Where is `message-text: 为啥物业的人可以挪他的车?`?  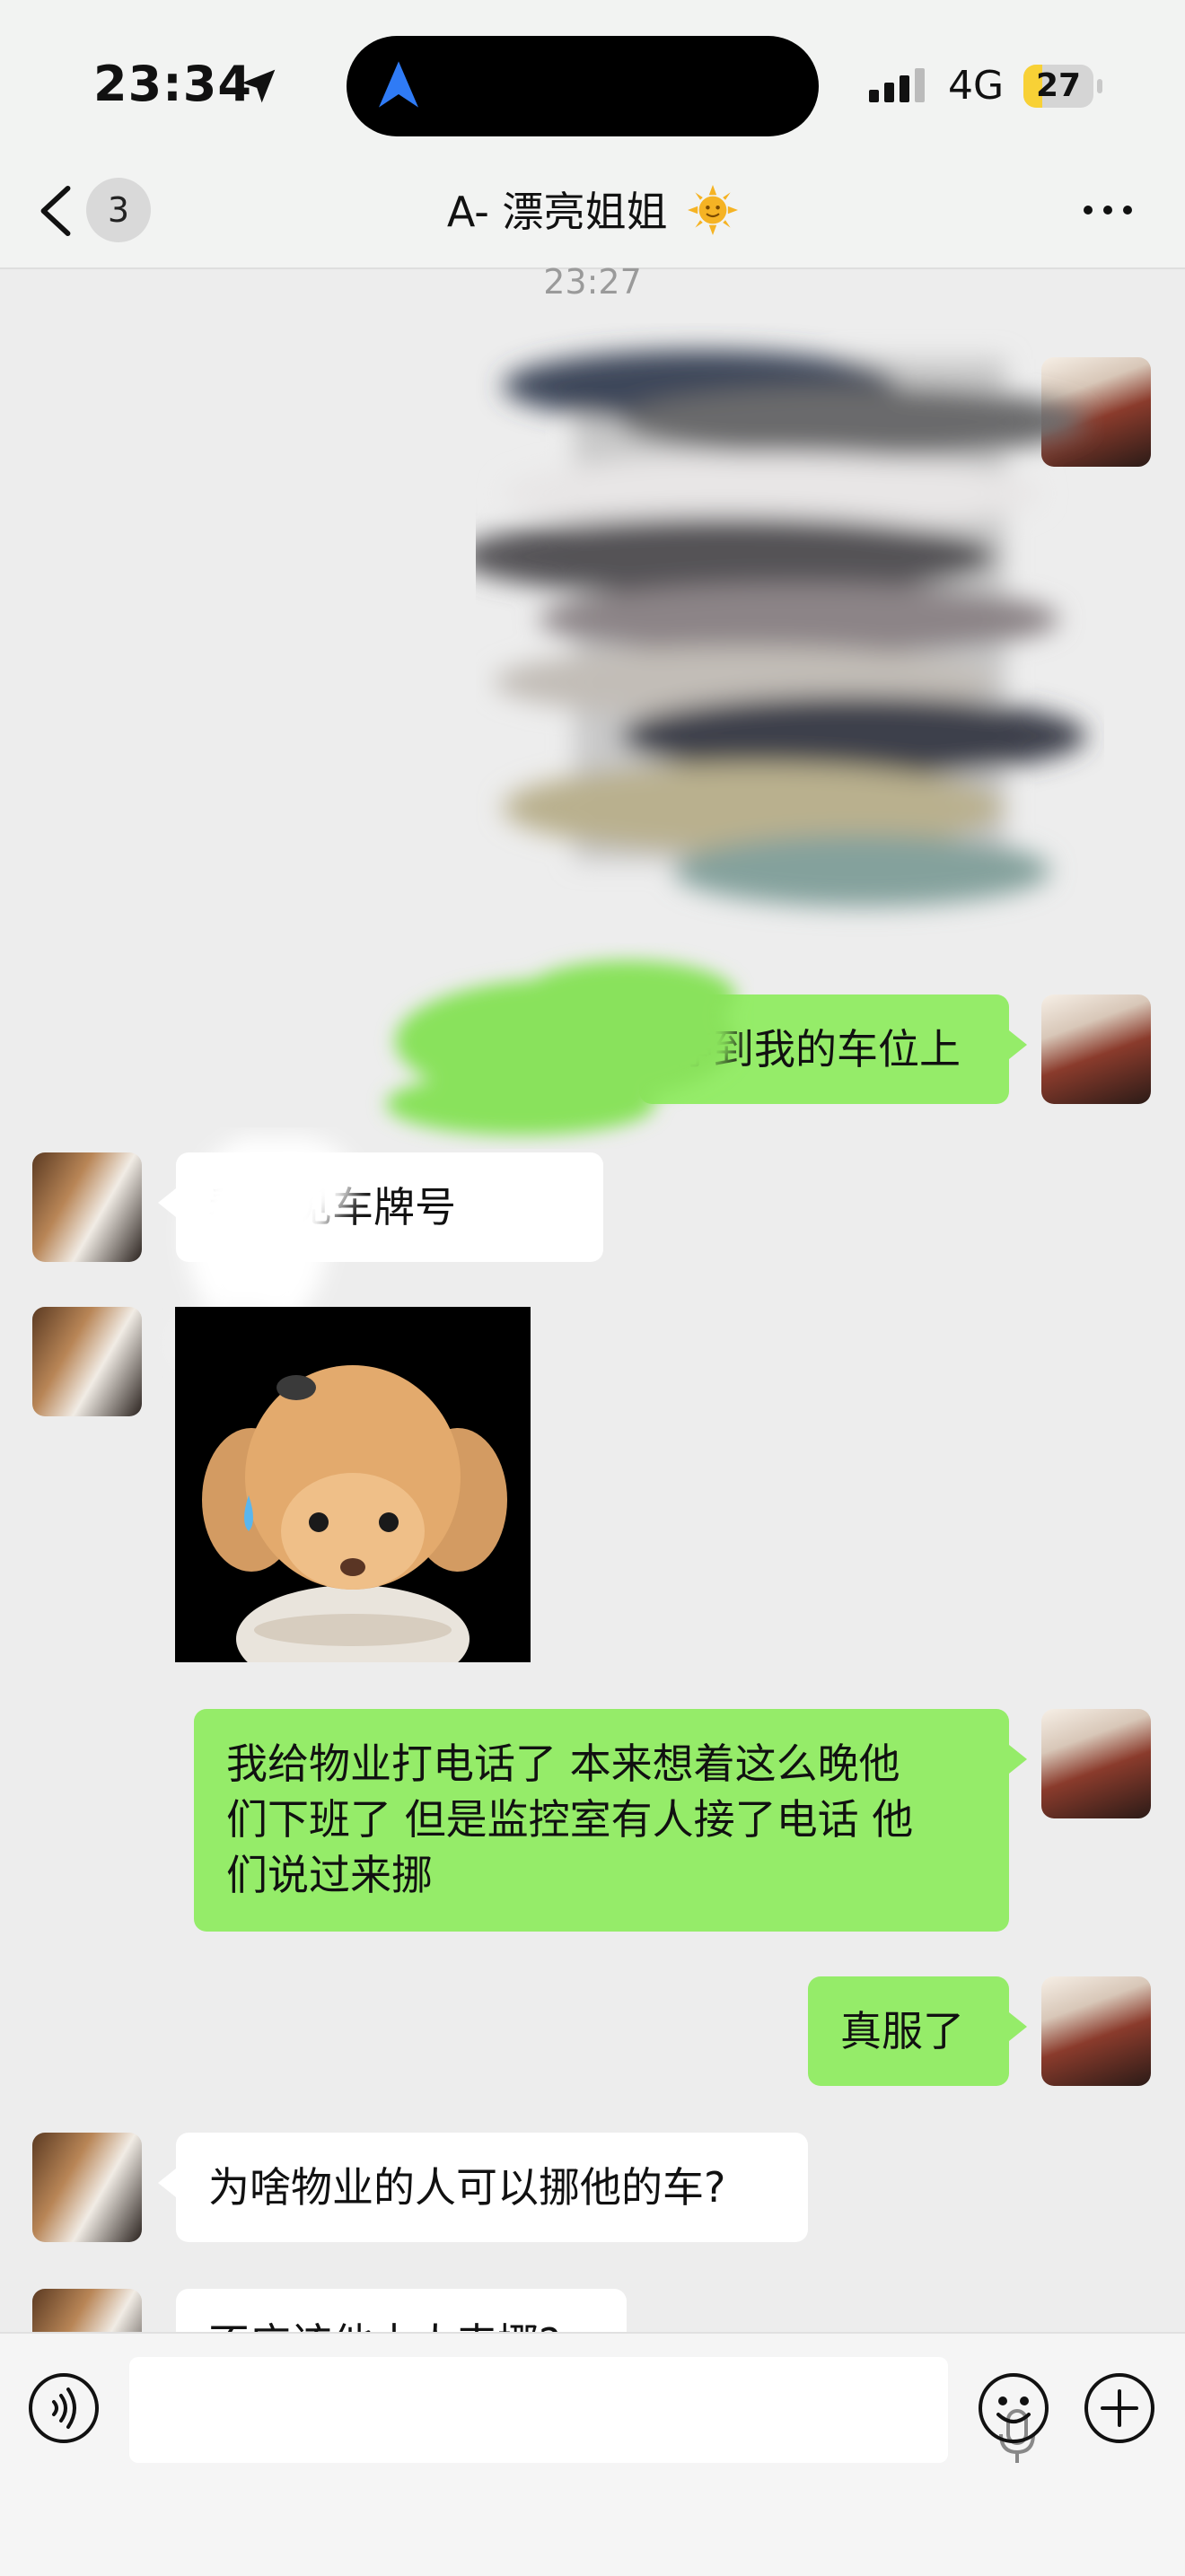
message-text: 为啥物业的人可以挪他的车? is located at coordinates (467, 2187).